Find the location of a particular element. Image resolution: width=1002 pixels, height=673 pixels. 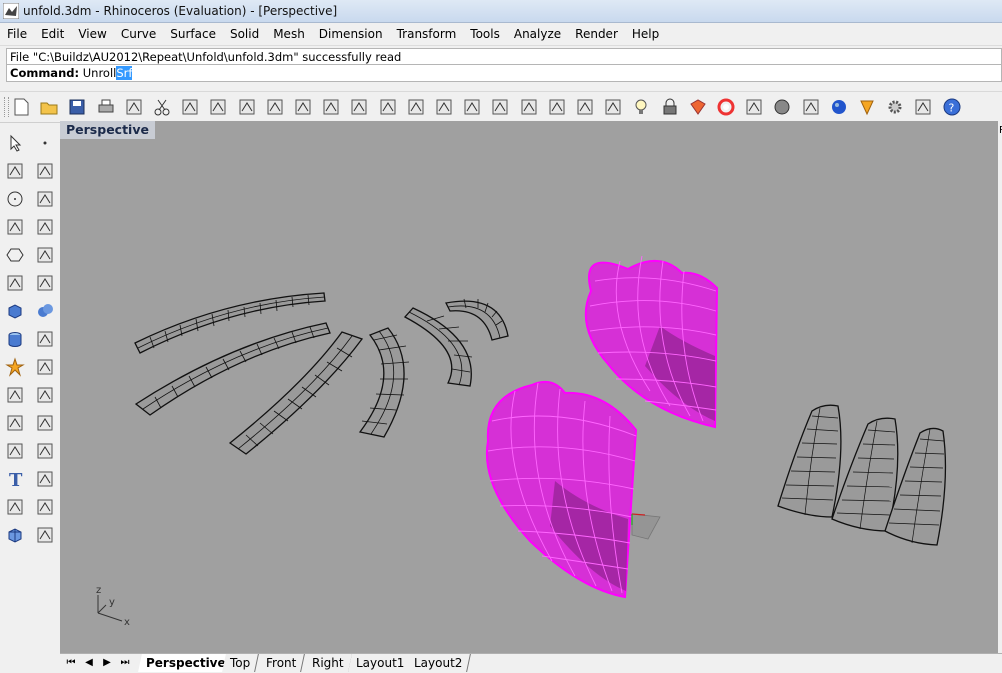

copy-icon is located at coordinates (190, 107).